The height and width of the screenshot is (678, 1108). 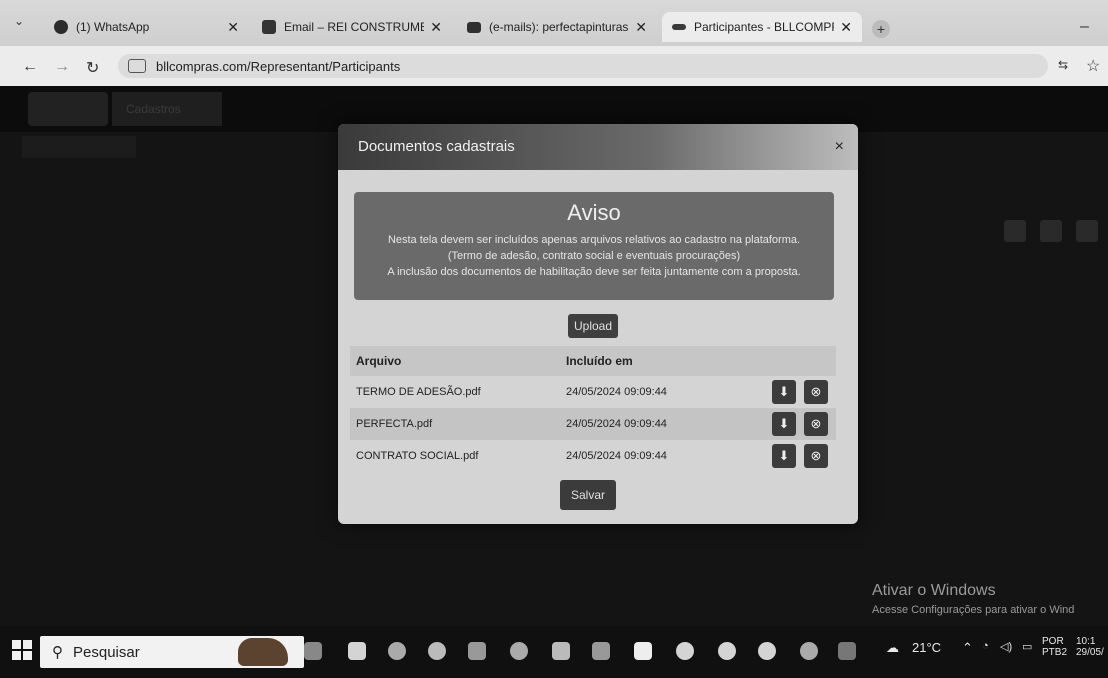 I want to click on edge-icon, so click(x=397, y=651).